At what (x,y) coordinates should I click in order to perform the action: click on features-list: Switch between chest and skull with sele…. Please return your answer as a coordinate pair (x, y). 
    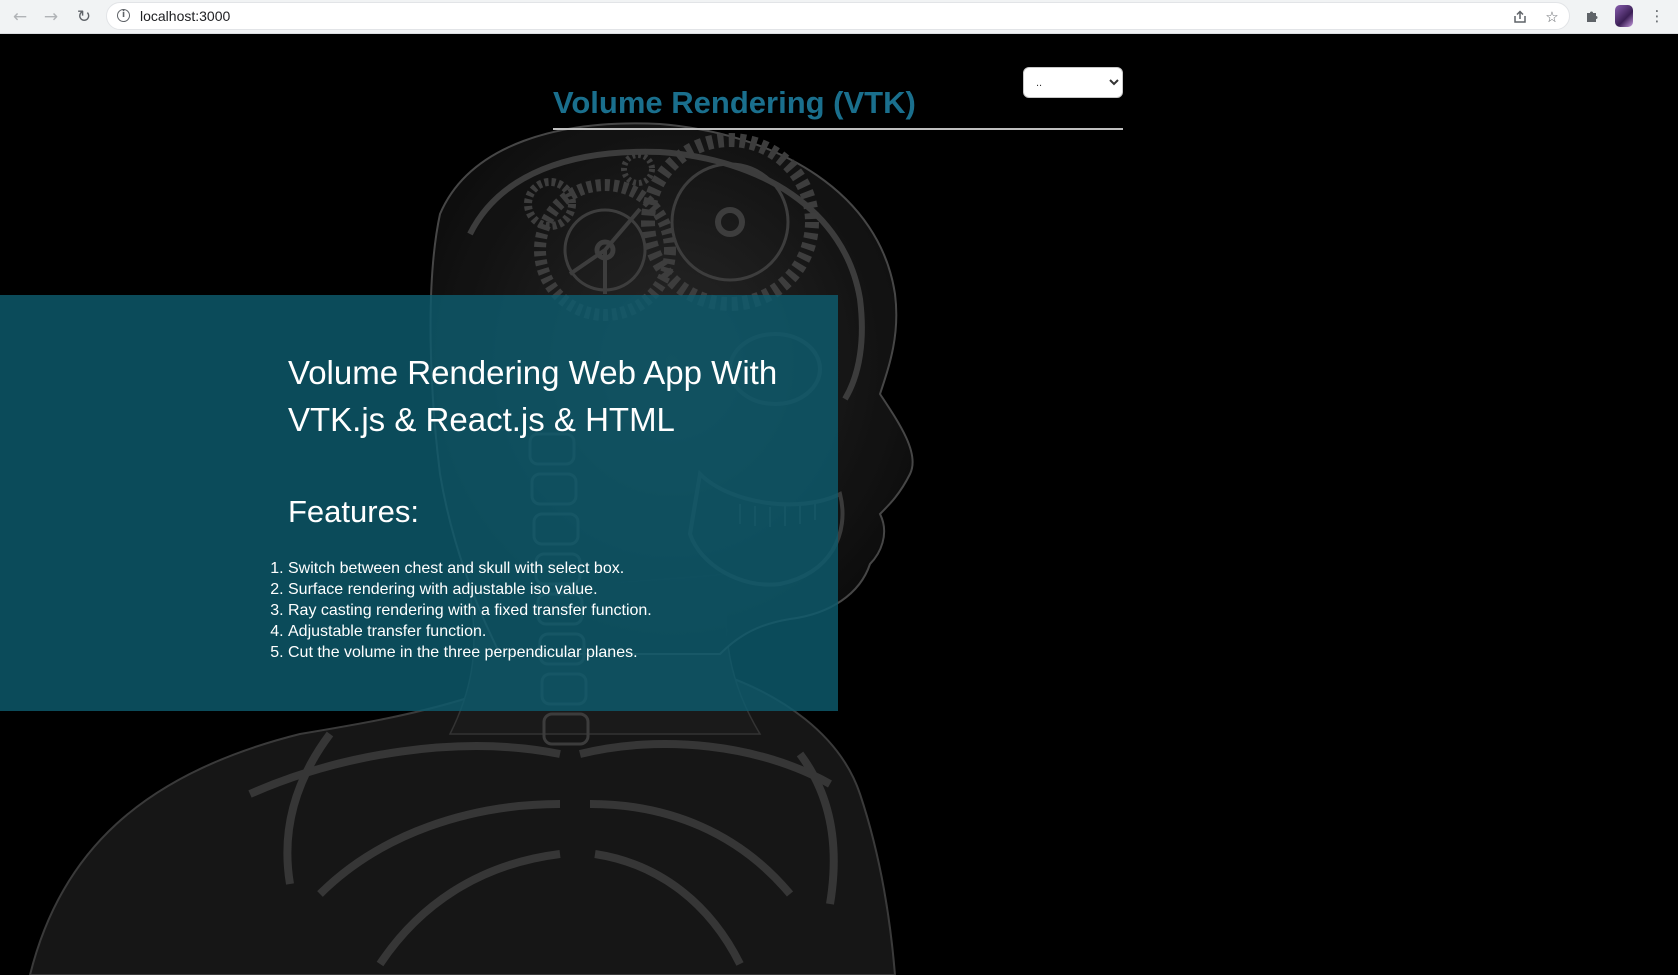
    Looking at the image, I should click on (458, 610).